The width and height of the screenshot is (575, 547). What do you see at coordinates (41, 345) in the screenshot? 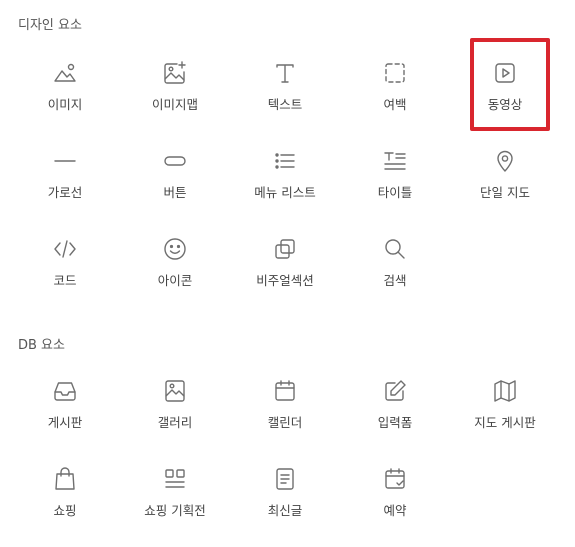
I see `db-section-title: DB 요소` at bounding box center [41, 345].